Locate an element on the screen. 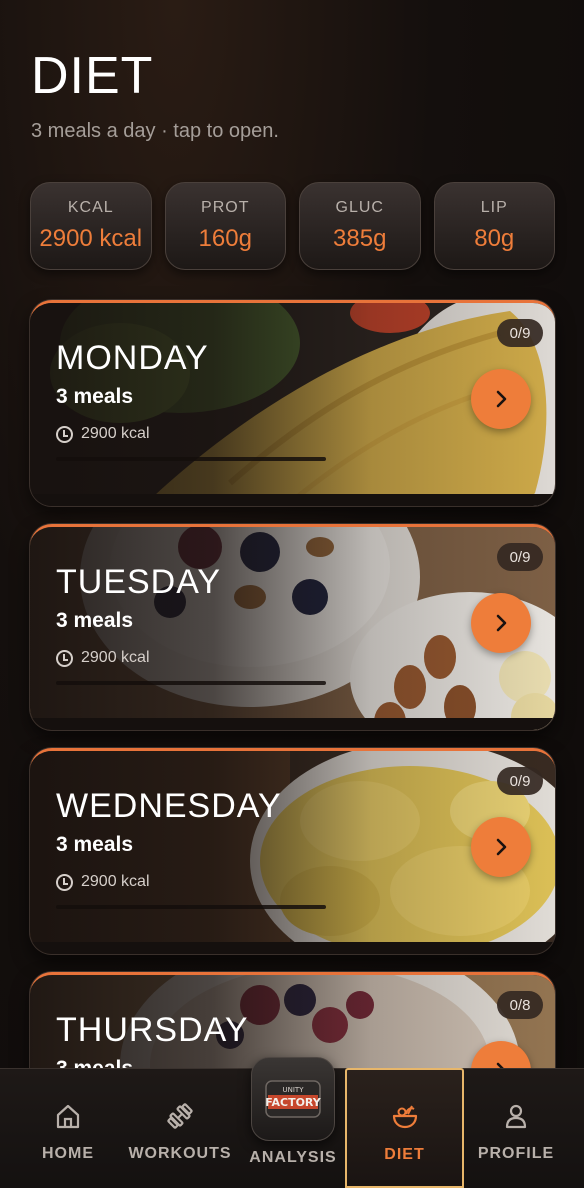  analysis-logo-button: UNITY FACTORY is located at coordinates (293, 1099).